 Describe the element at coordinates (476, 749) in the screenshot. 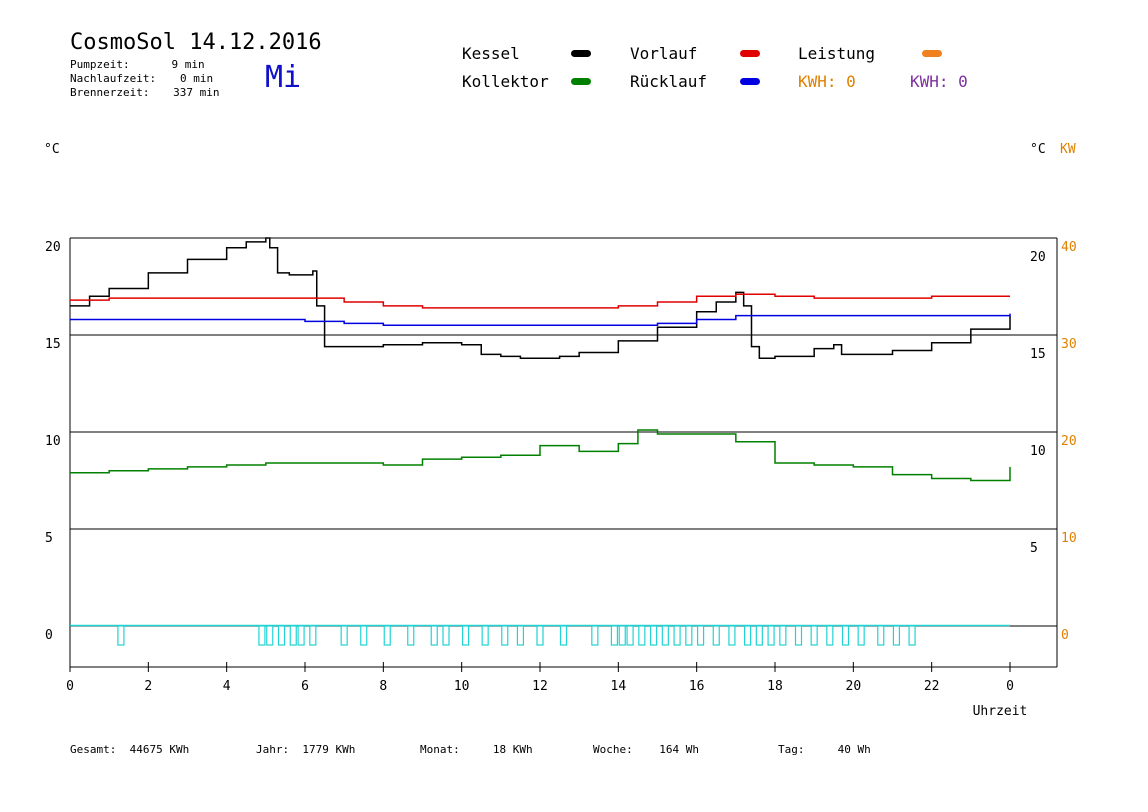

I see `month-energy: Monat: 18 KWh` at that location.